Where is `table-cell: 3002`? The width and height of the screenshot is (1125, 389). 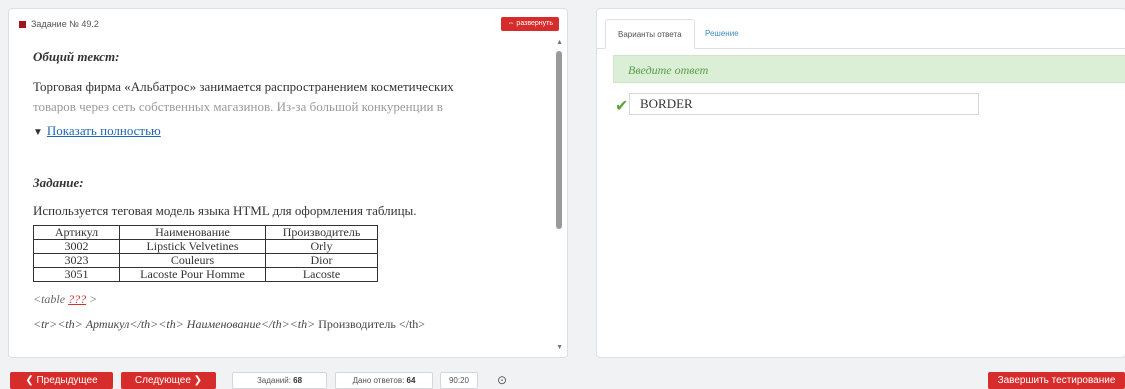 table-cell: 3002 is located at coordinates (76, 246).